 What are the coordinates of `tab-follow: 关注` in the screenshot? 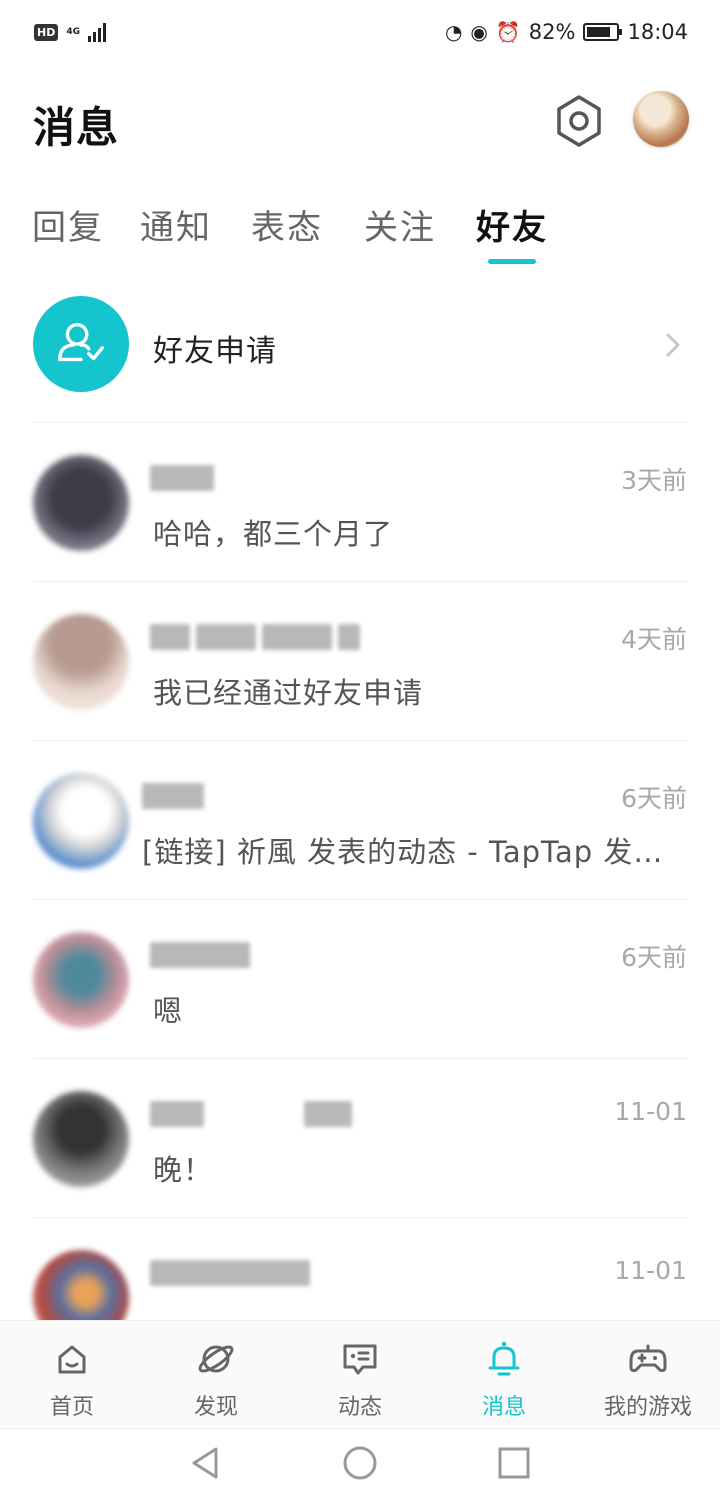 It's located at (400, 224).